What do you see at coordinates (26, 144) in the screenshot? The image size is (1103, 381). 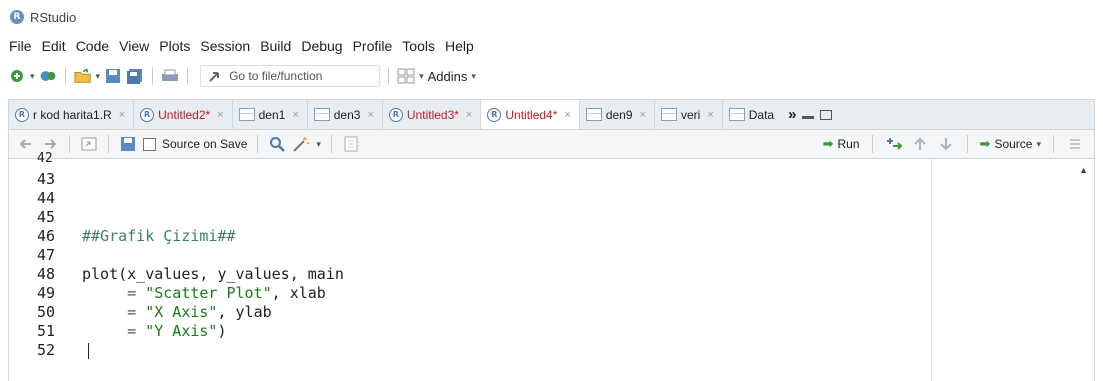 I see `back-arrow-icon` at bounding box center [26, 144].